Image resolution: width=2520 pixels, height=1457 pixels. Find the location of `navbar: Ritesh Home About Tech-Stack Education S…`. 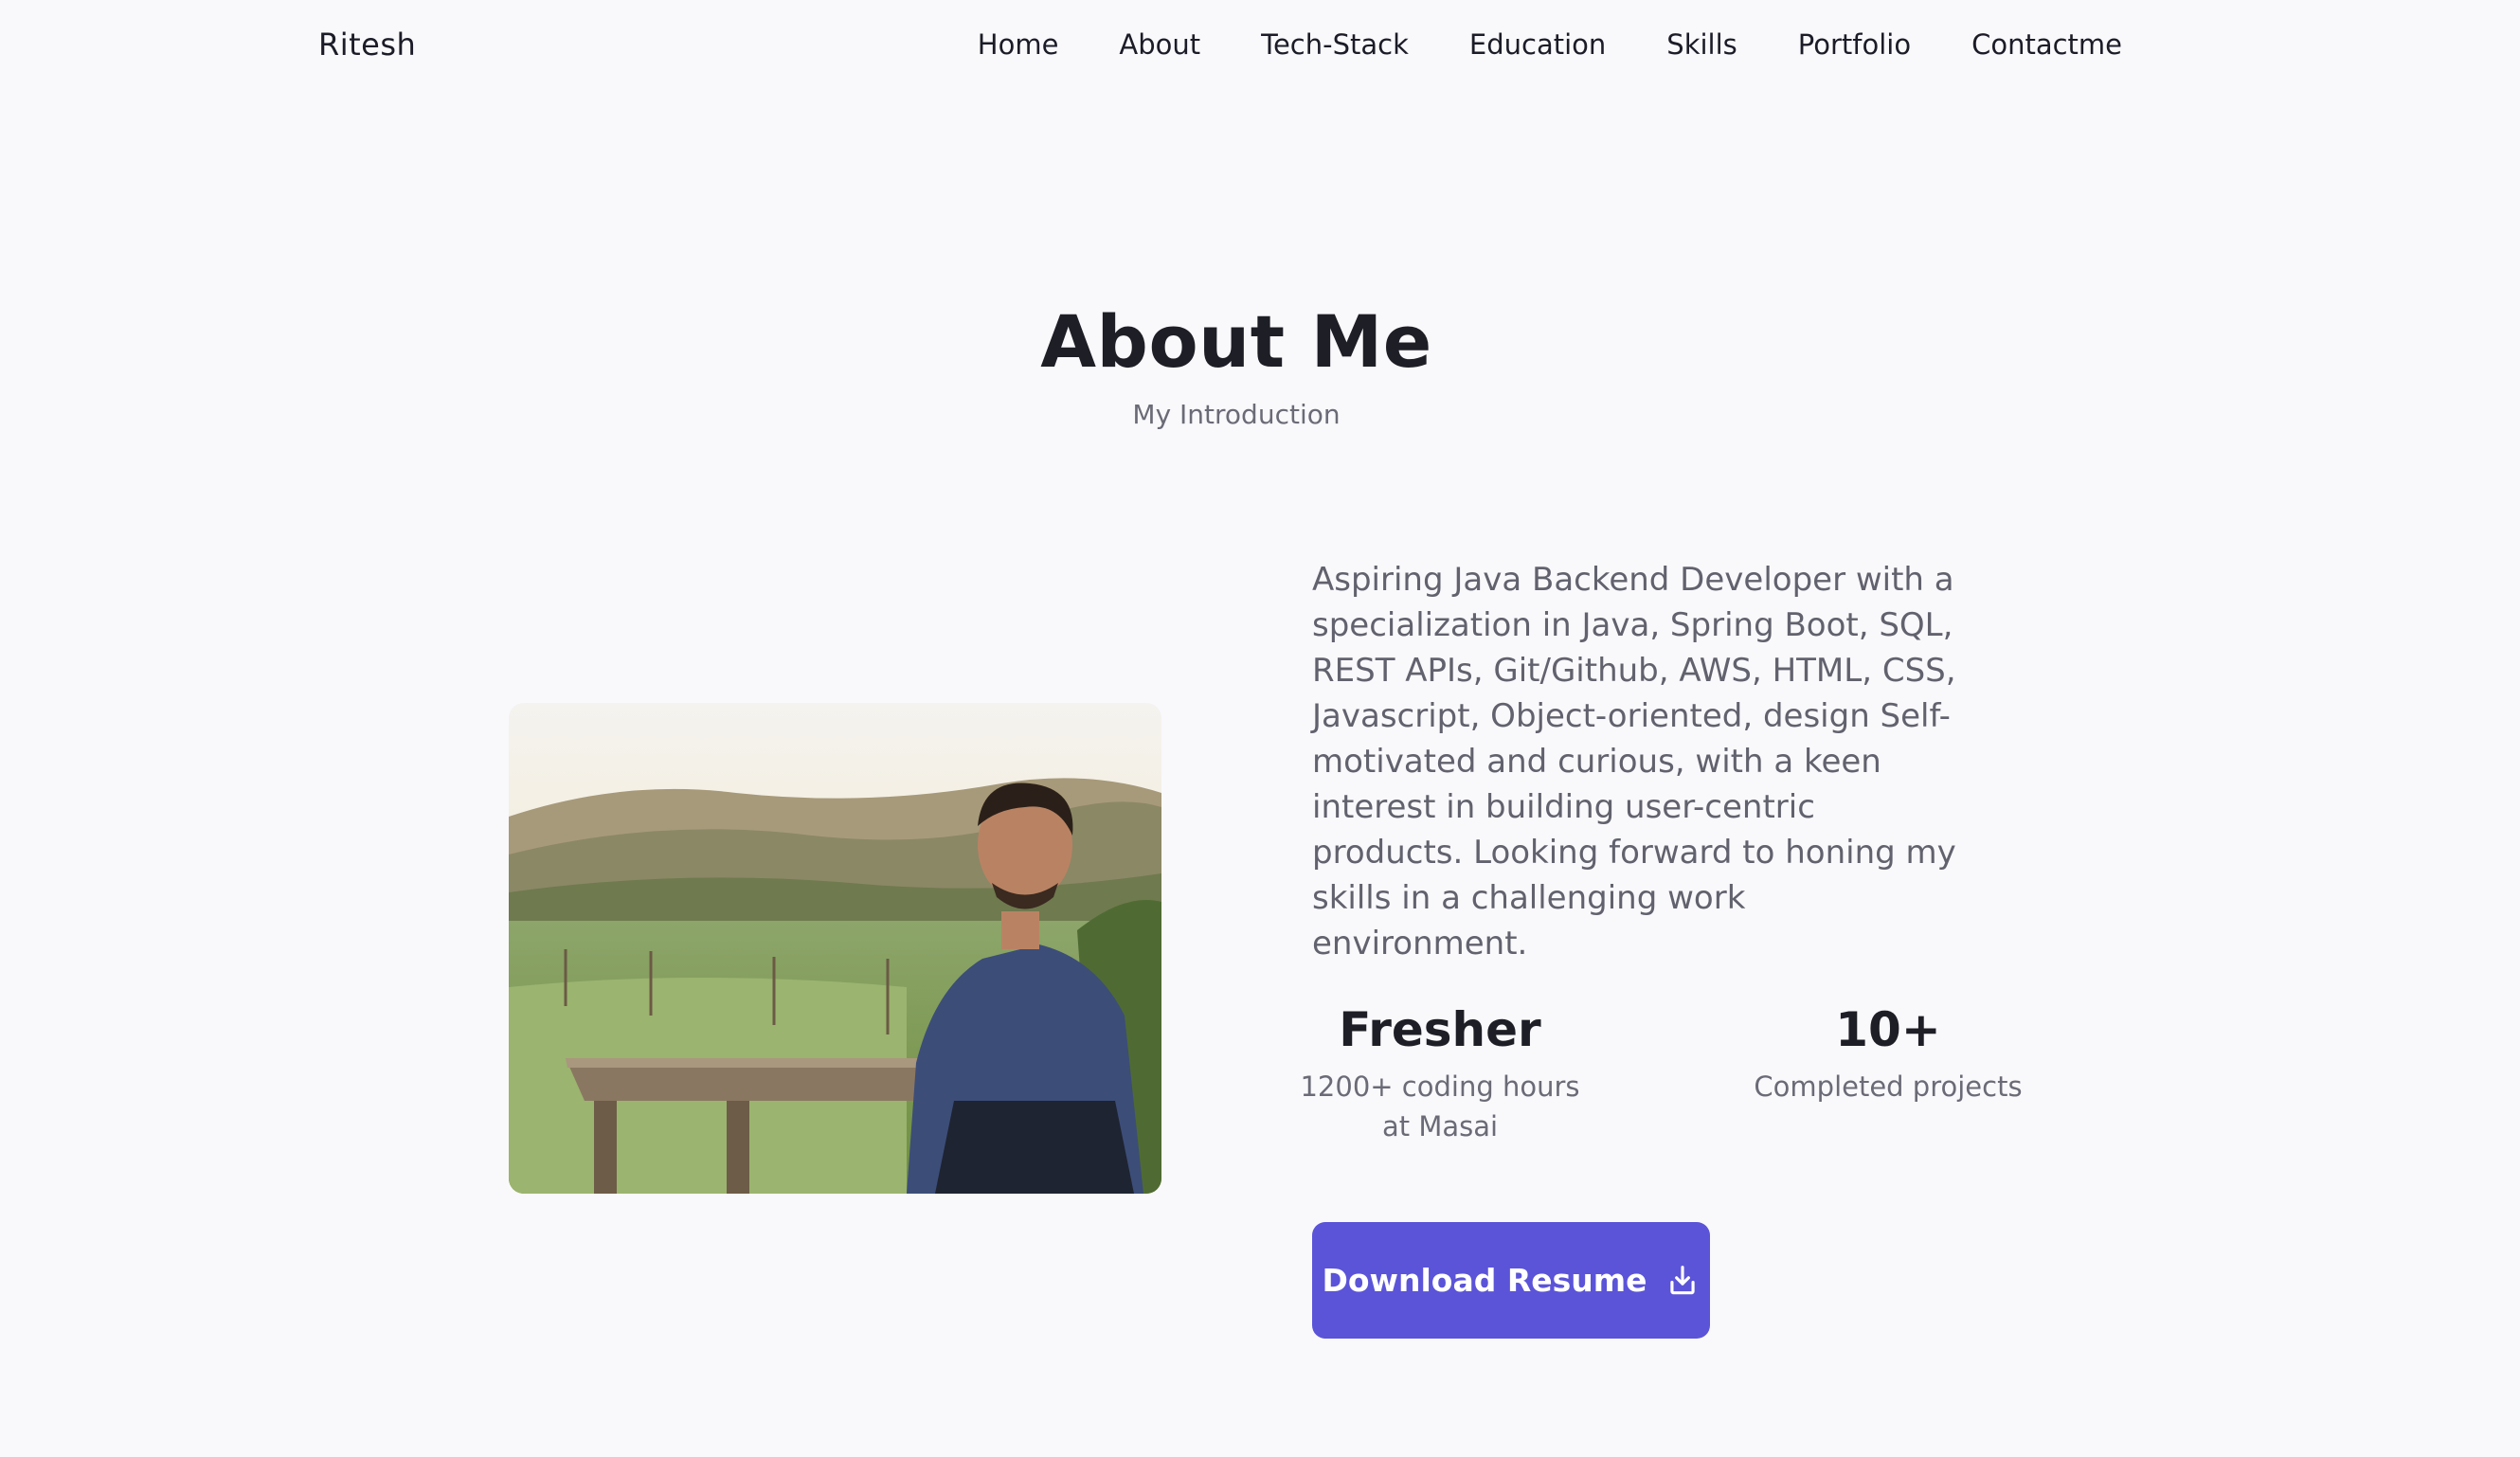

navbar: Ritesh Home About Tech-Stack Education S… is located at coordinates (1260, 45).